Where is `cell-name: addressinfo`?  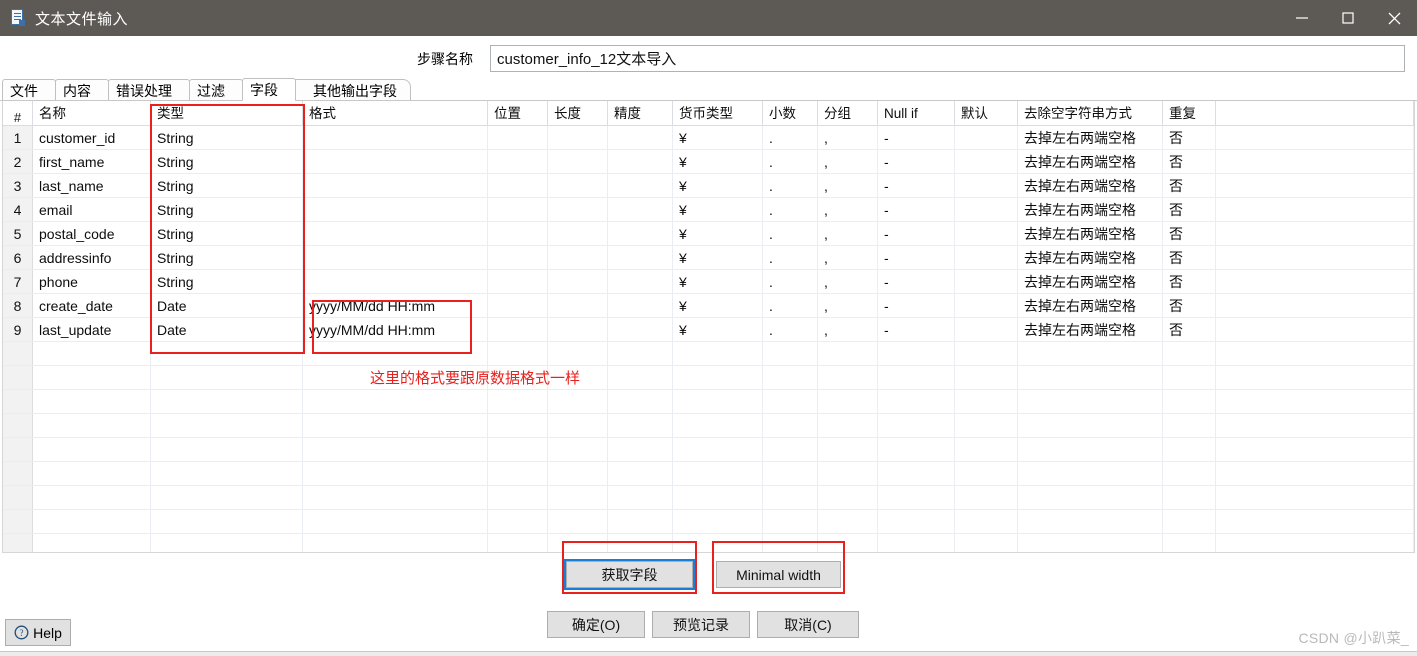 cell-name: addressinfo is located at coordinates (92, 257).